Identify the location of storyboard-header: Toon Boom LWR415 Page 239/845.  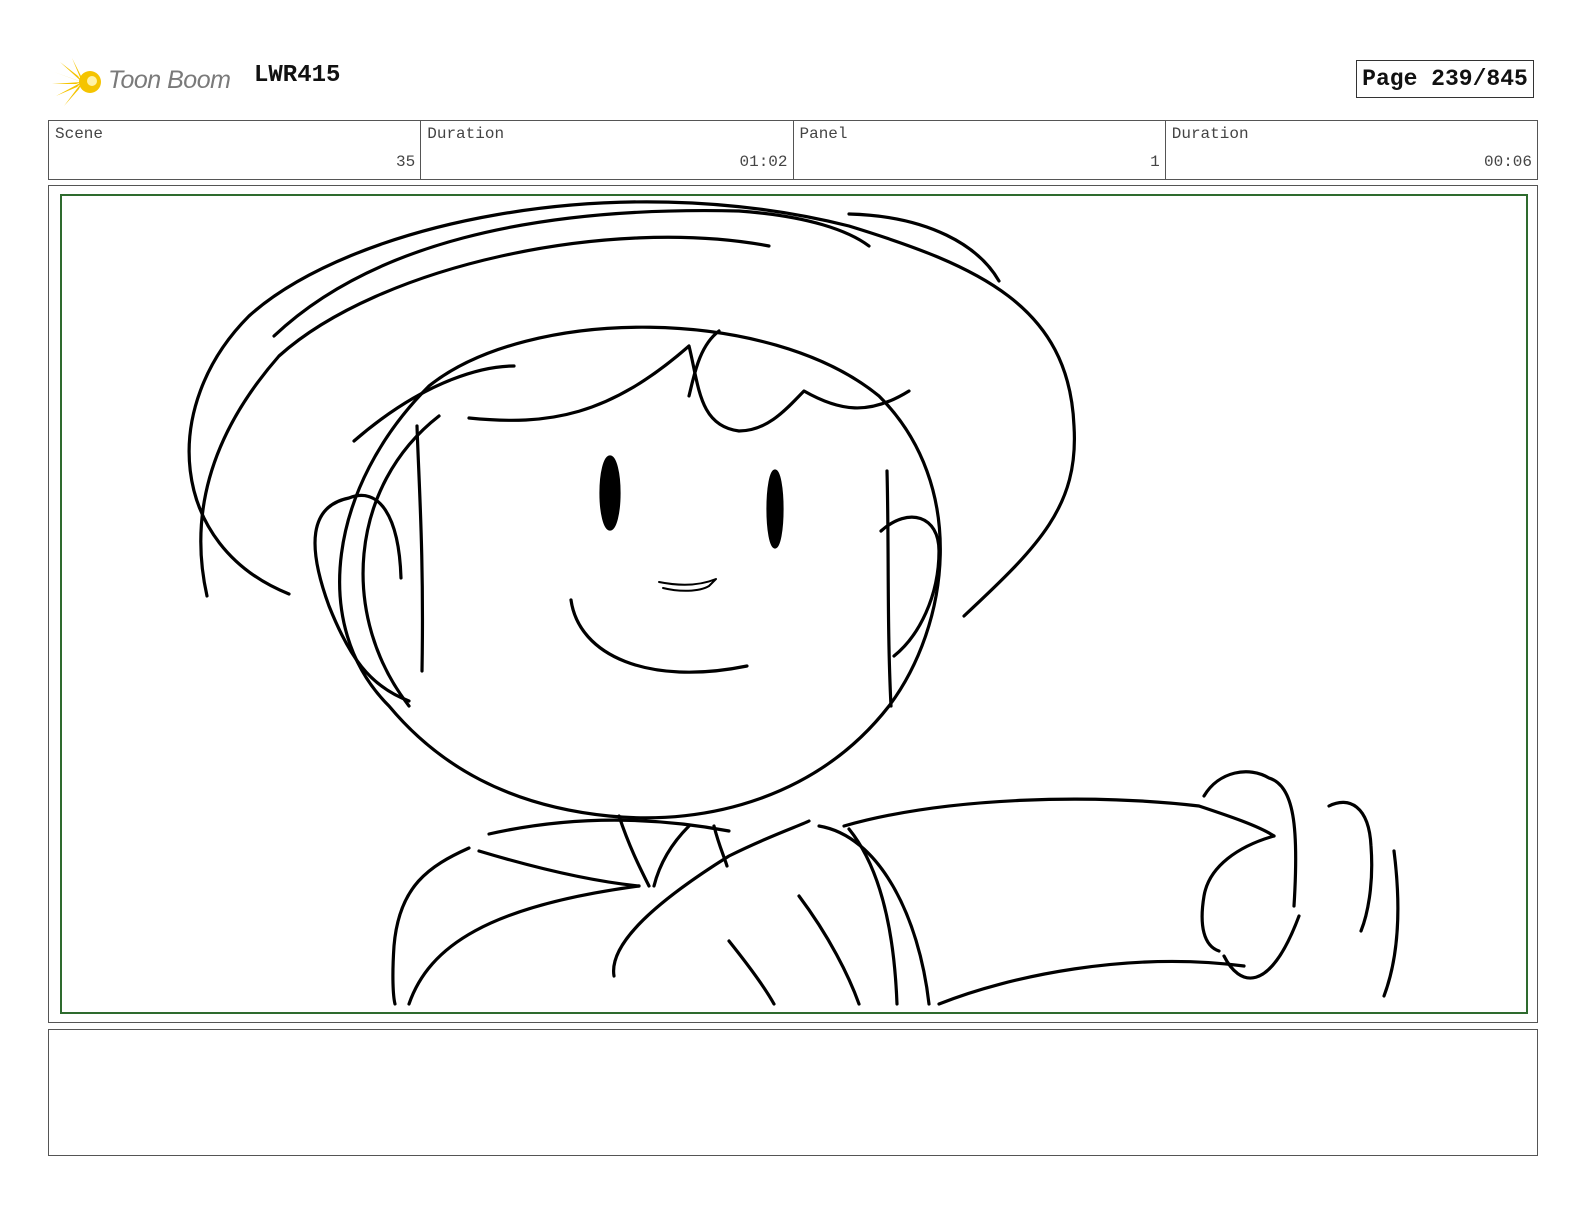
(793, 80).